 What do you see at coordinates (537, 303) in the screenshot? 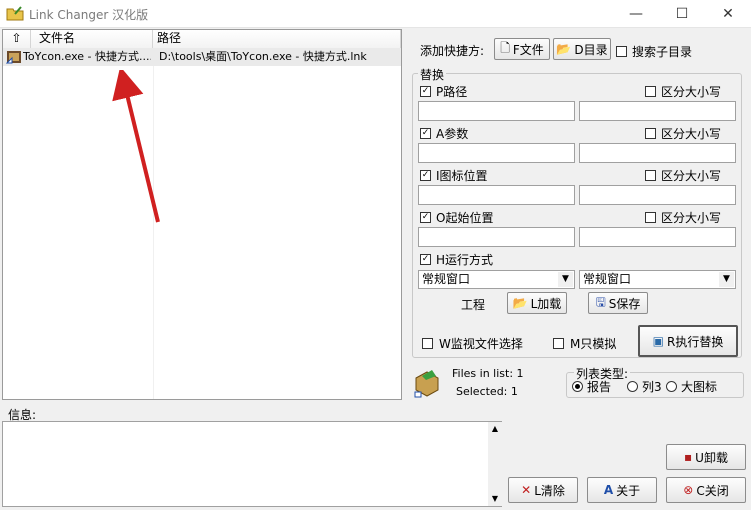
I see `load-button: 📂 L加载` at bounding box center [537, 303].